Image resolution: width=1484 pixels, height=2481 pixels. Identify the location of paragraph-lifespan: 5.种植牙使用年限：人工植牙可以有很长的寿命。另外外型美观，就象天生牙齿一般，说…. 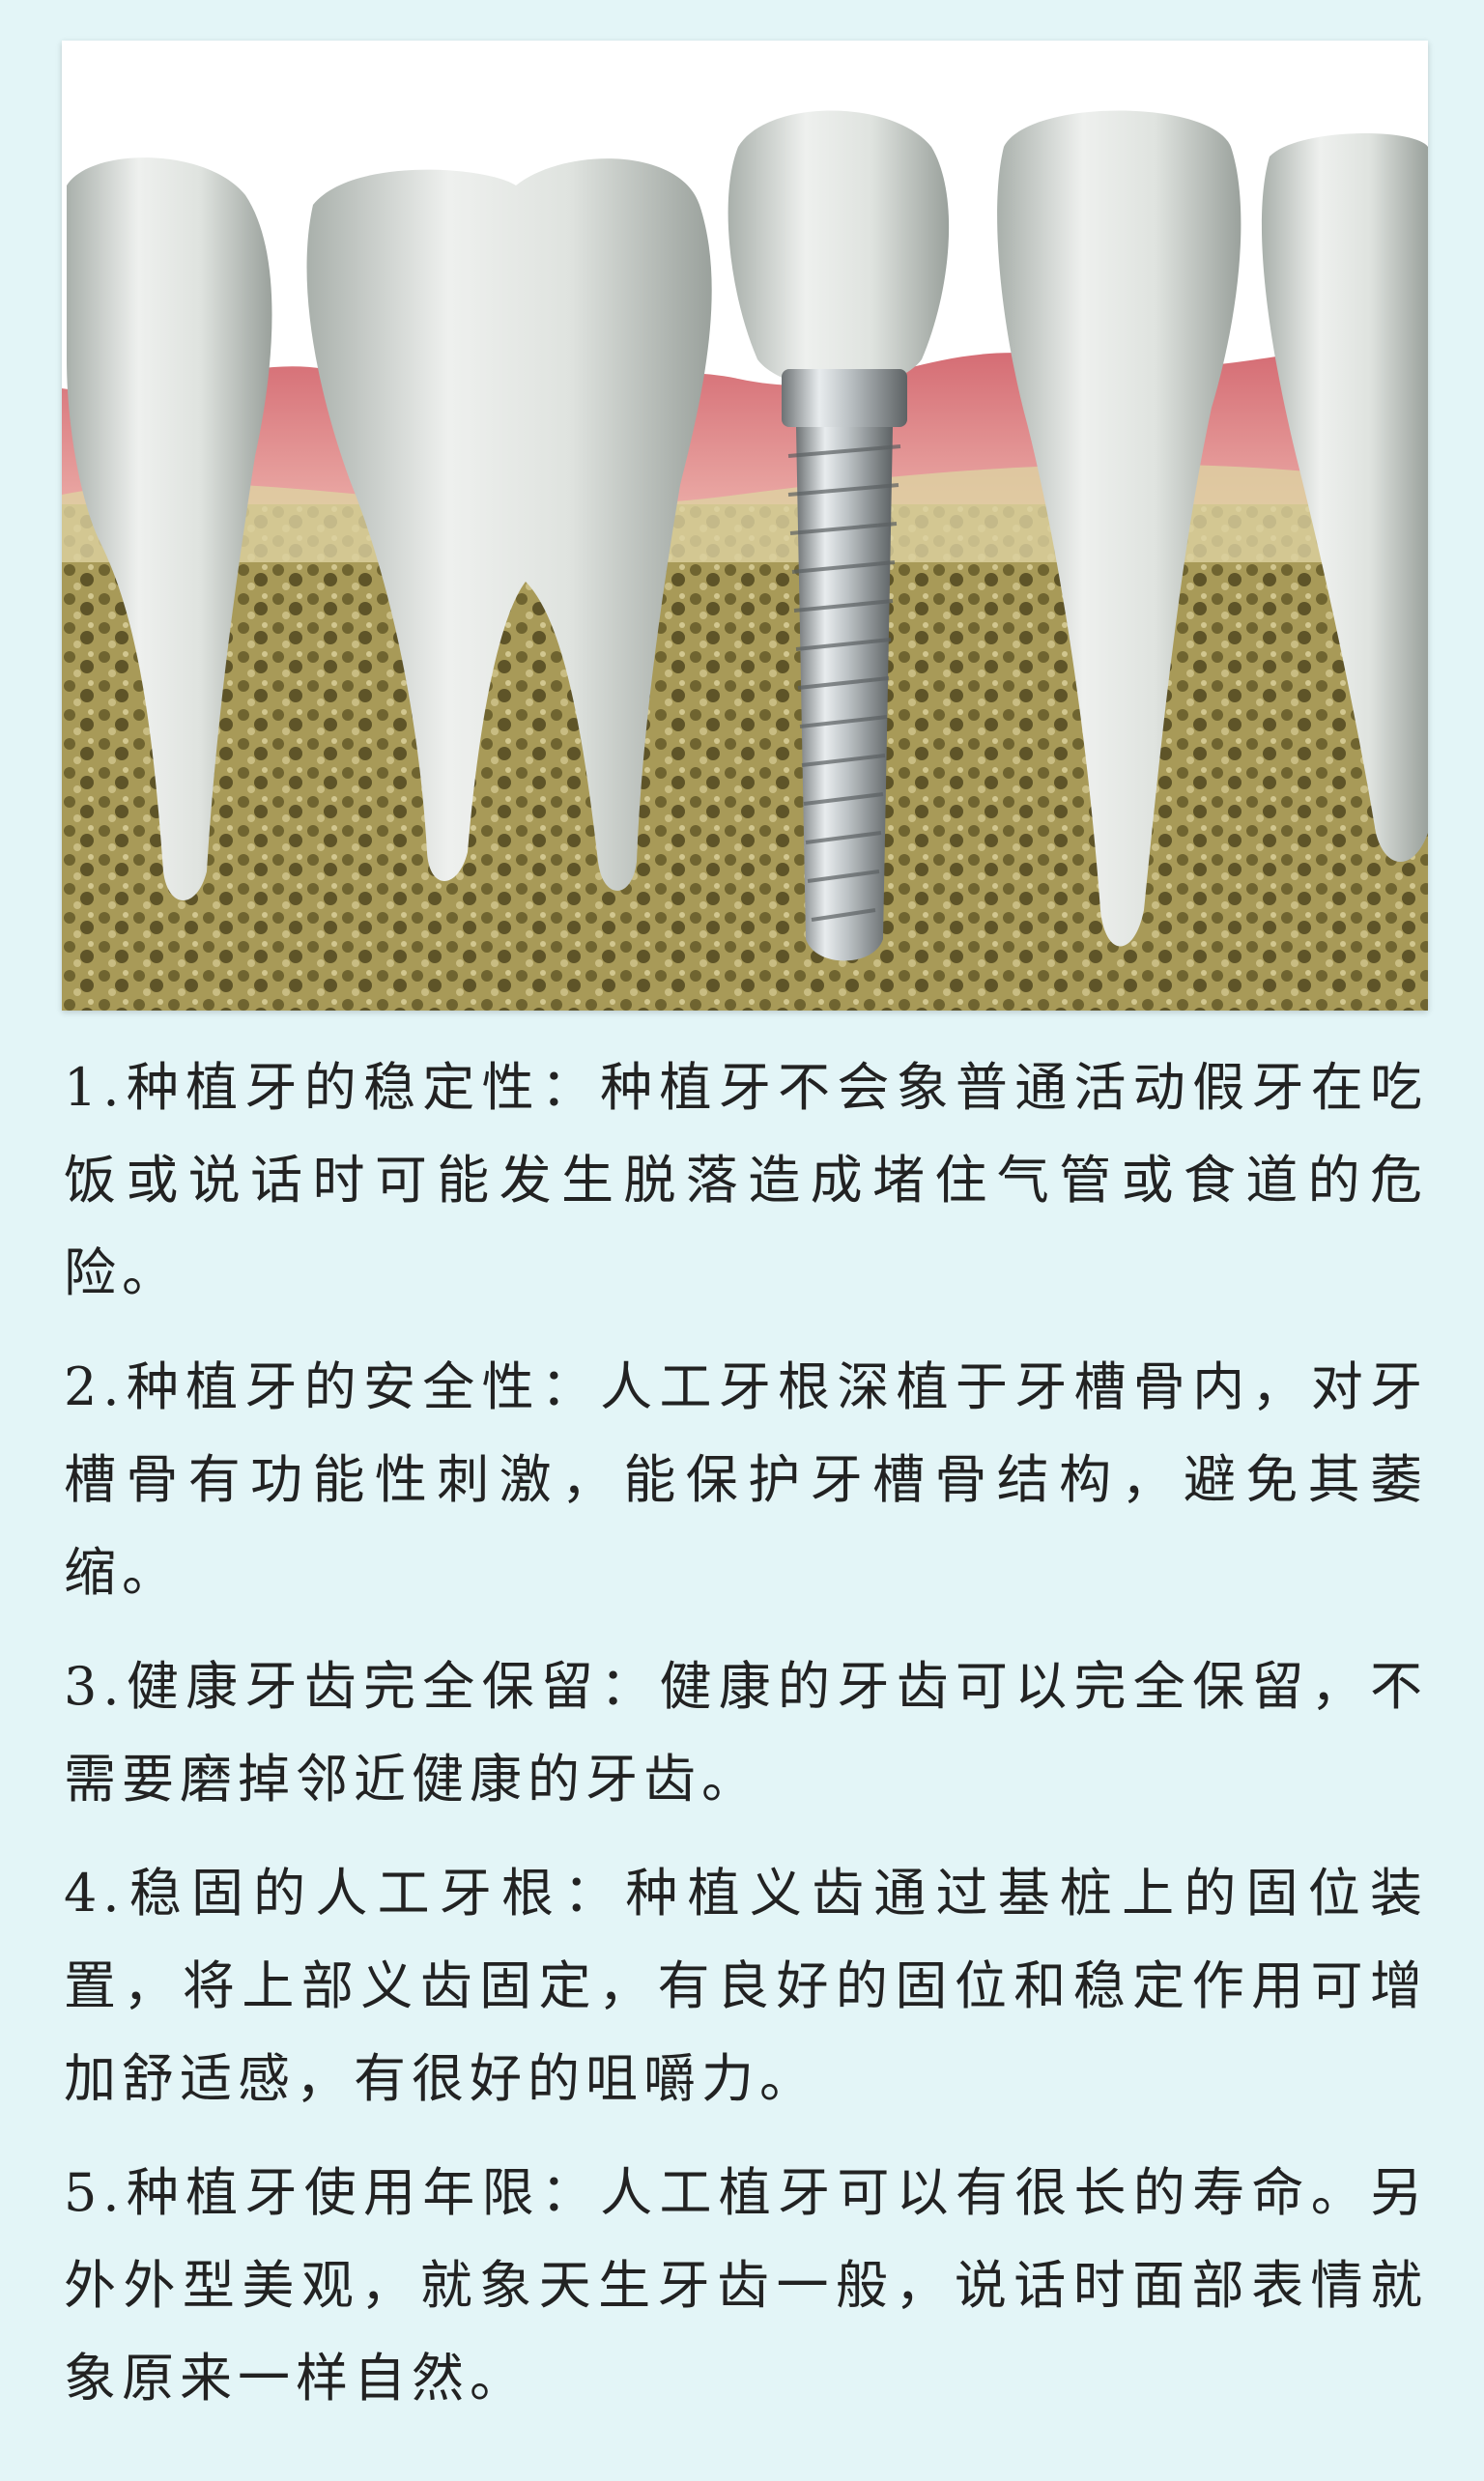
(746, 2286).